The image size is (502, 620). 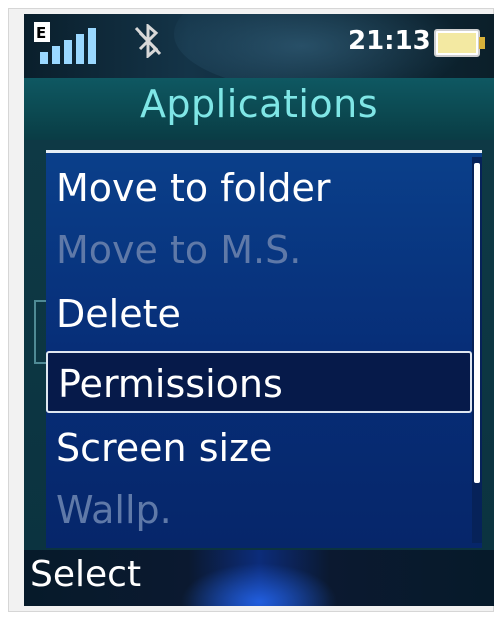 I want to click on menu-item-delete: Delete, so click(x=262, y=314).